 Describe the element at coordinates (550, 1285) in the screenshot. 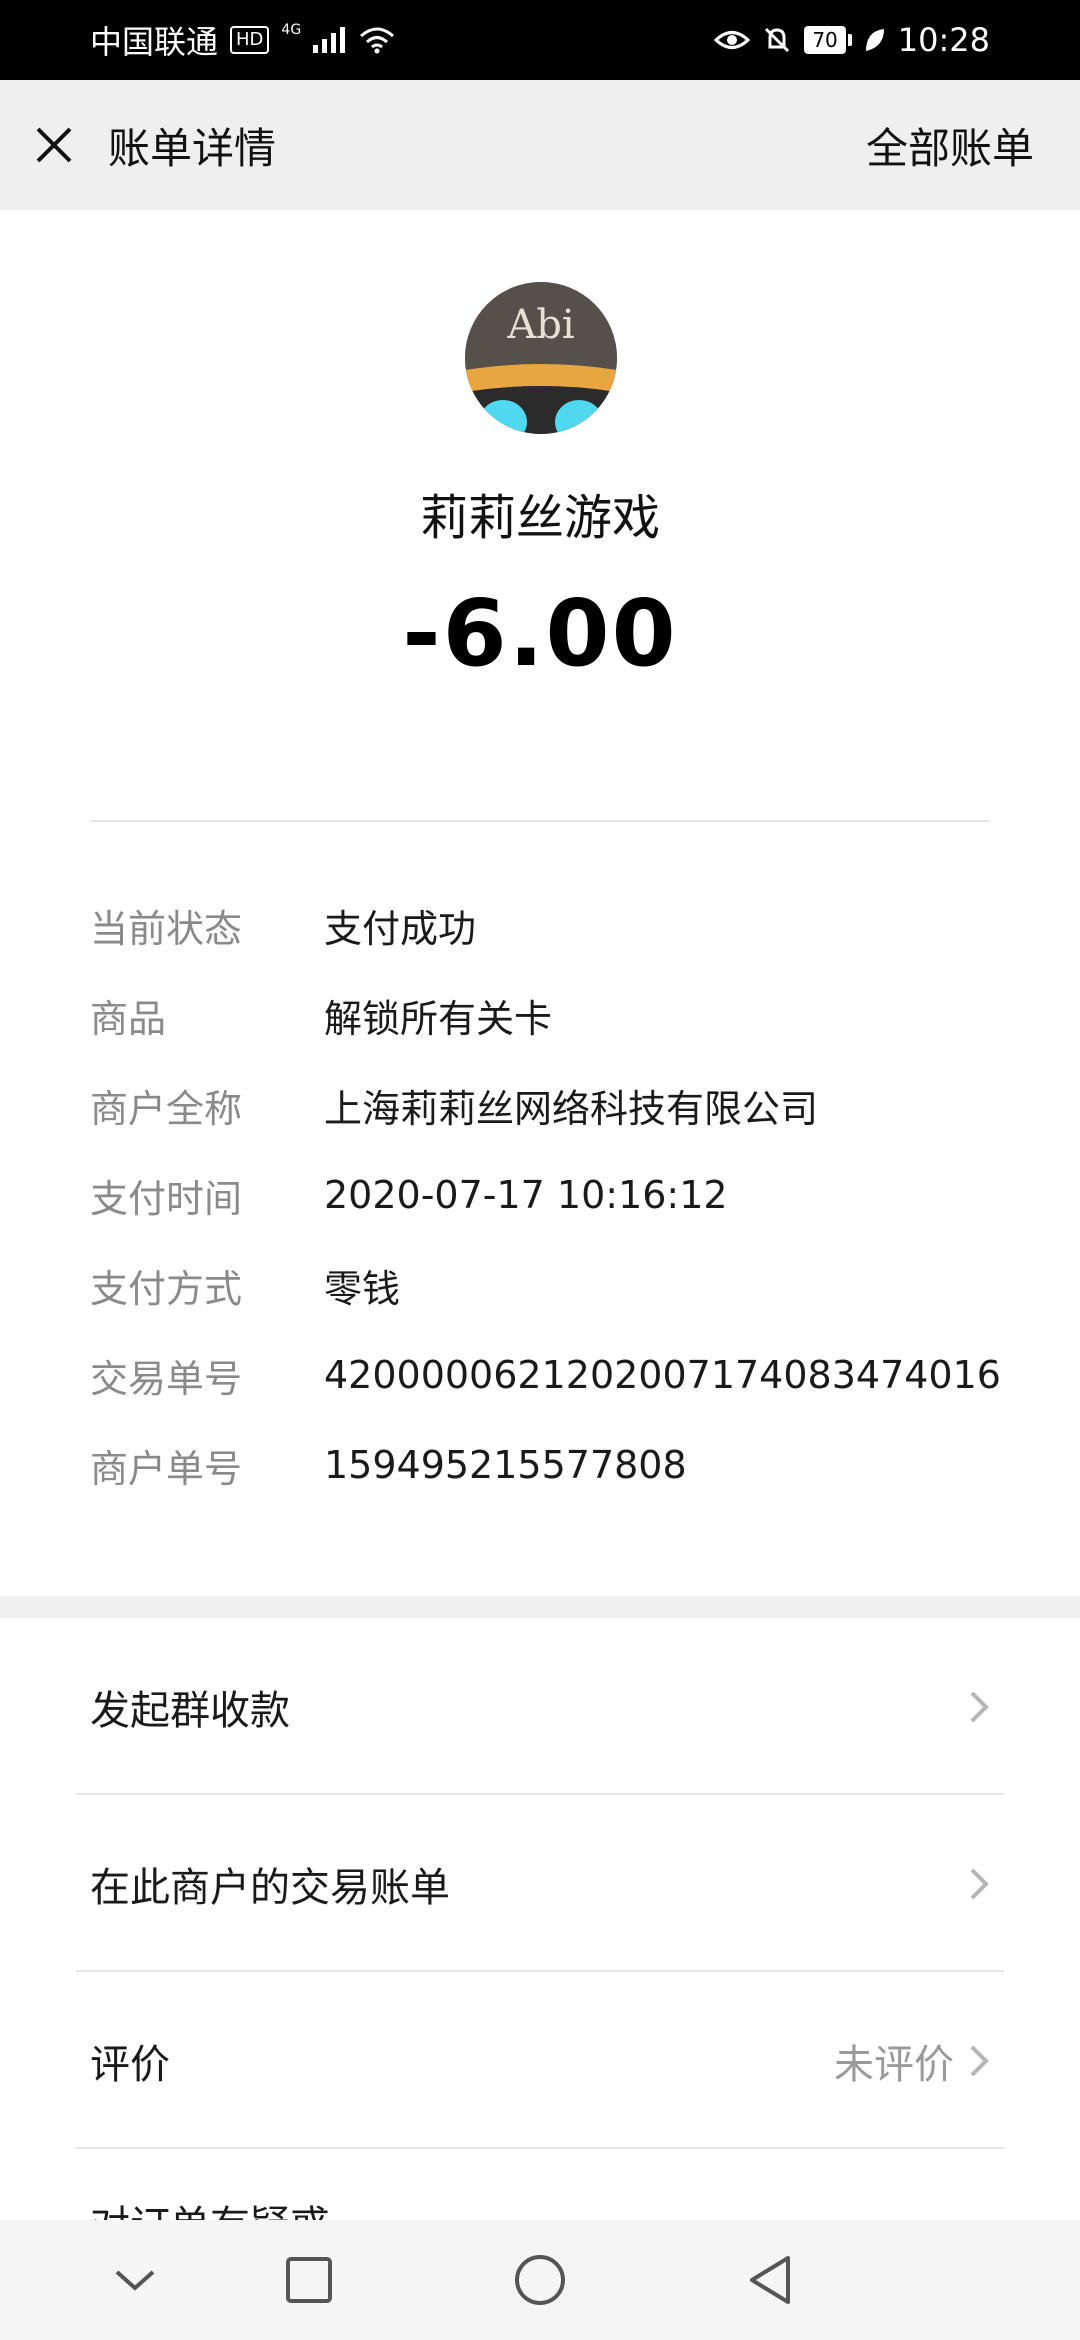

I see `detail-row-method: 支付方式 零钱` at that location.